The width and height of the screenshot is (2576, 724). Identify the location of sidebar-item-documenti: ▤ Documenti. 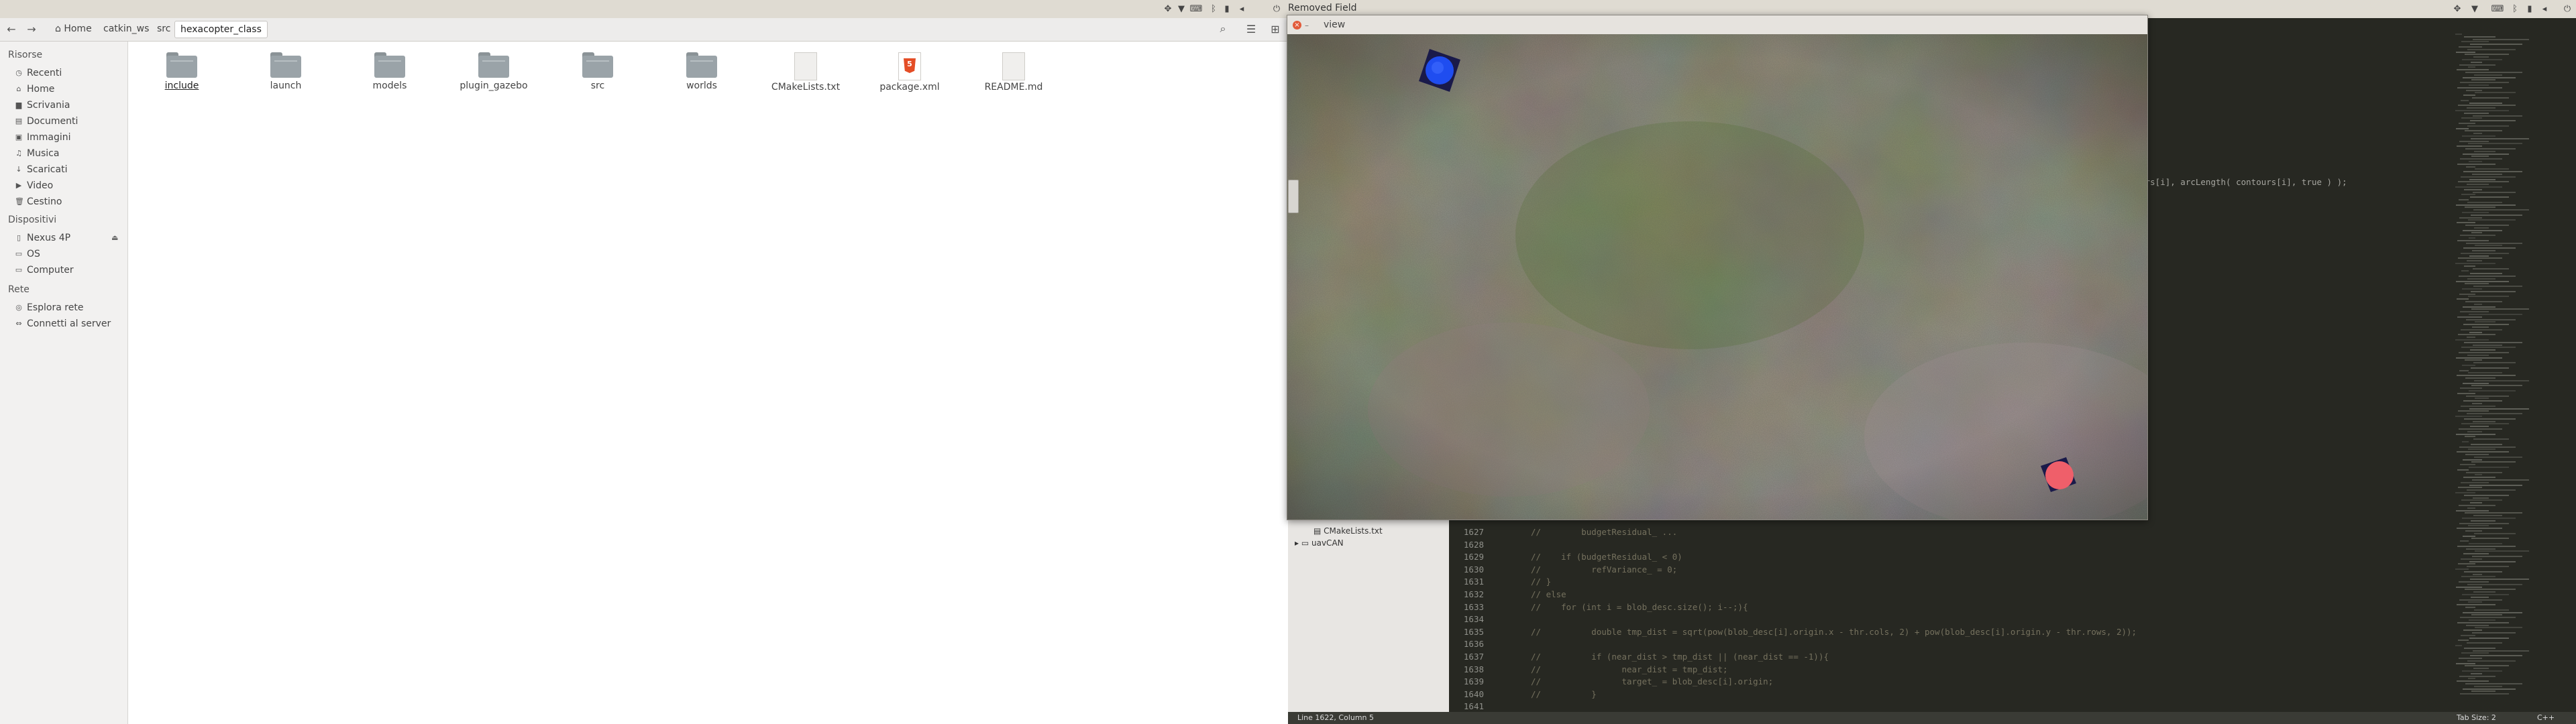
(46, 121).